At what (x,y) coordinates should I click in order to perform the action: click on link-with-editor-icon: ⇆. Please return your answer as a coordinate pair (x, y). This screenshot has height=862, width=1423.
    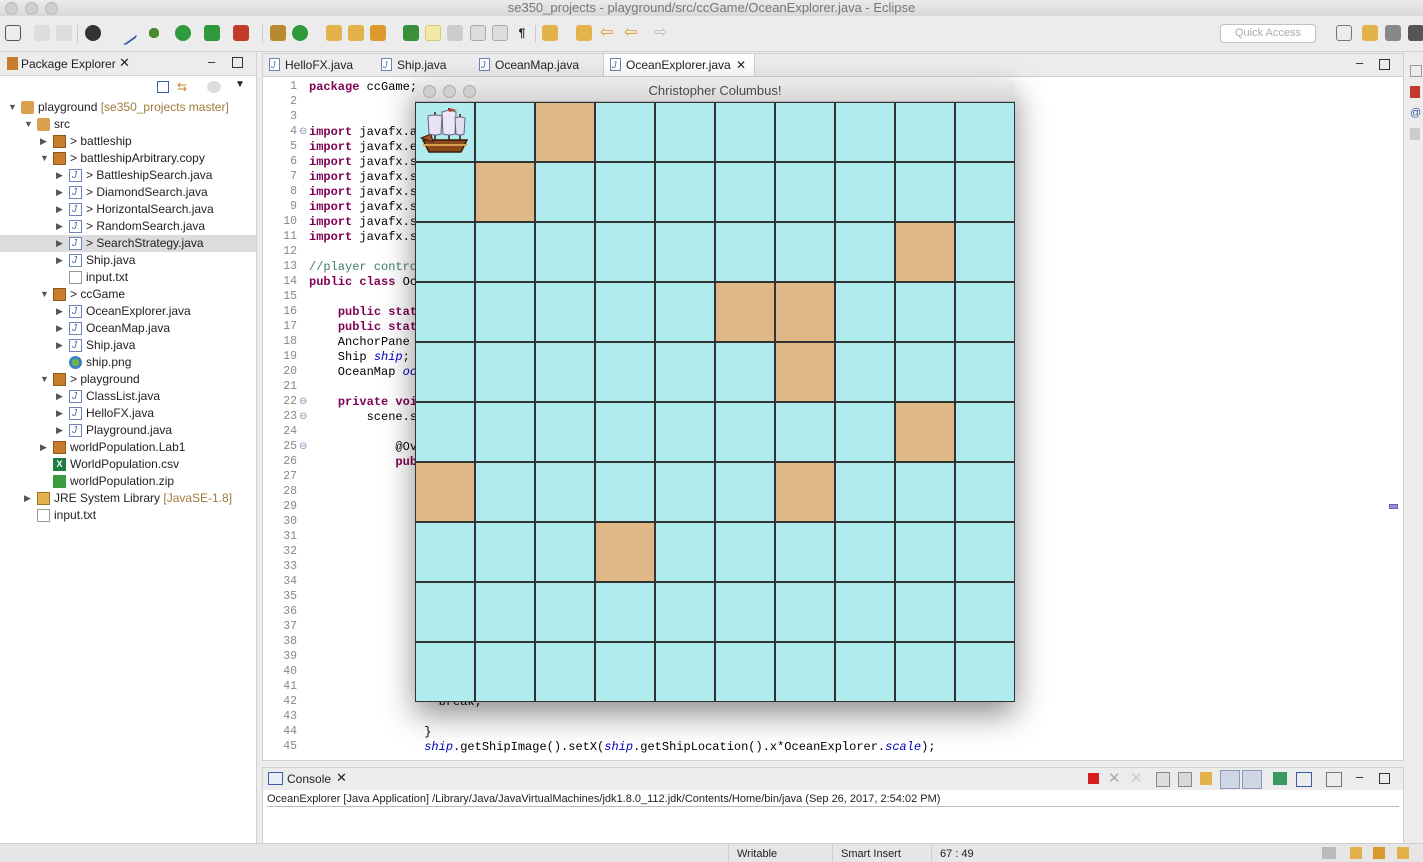
    Looking at the image, I should click on (184, 87).